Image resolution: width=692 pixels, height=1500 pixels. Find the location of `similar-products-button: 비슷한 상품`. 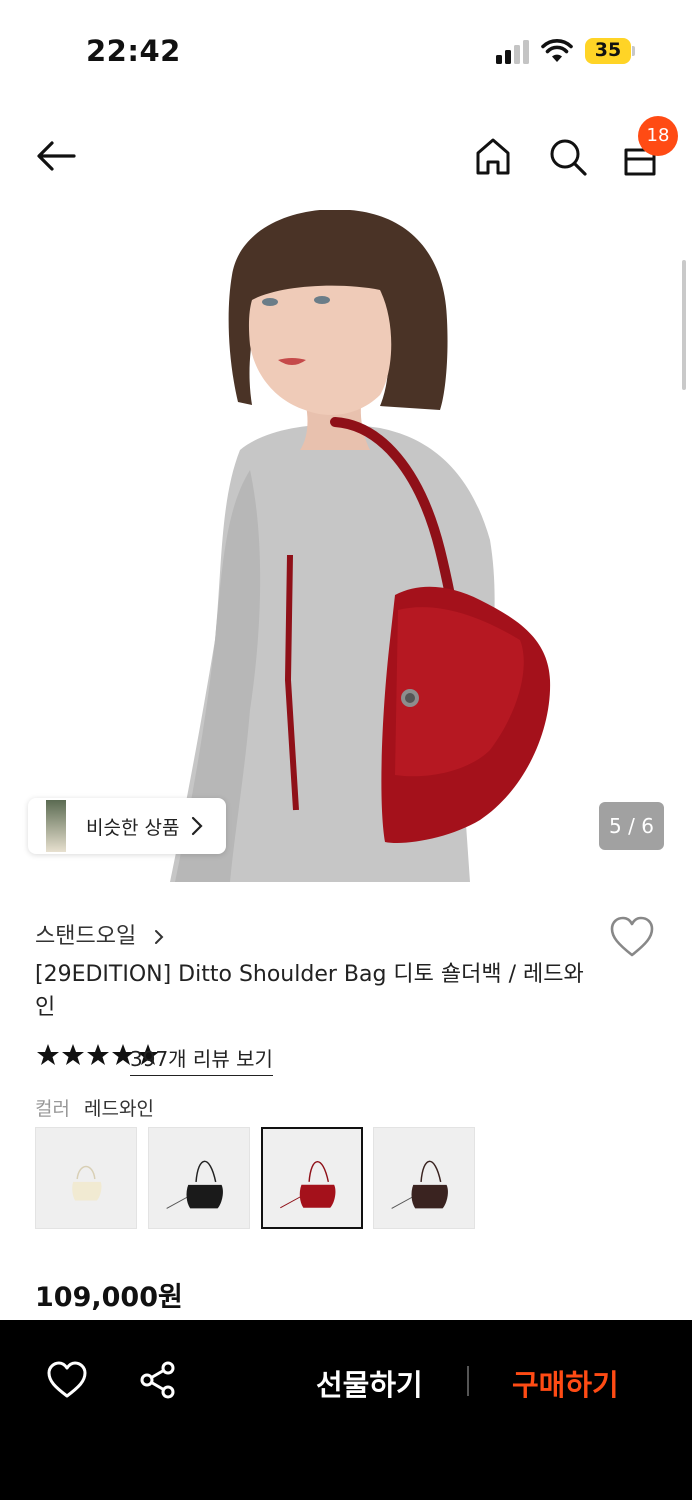

similar-products-button: 비슷한 상품 is located at coordinates (127, 826).